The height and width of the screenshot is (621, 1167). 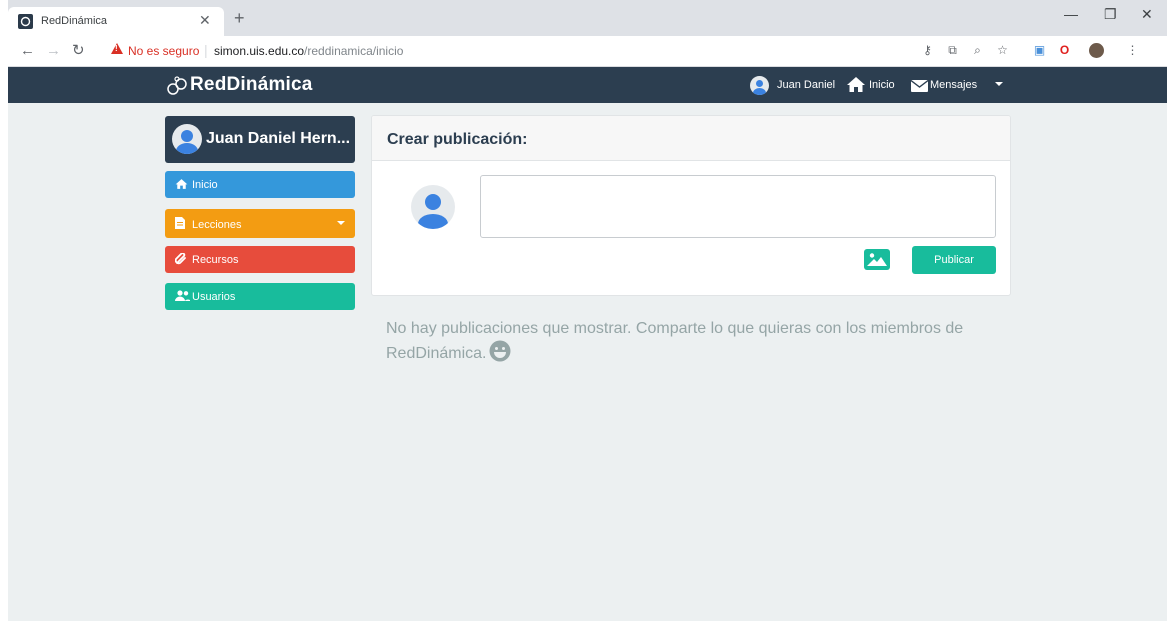 I want to click on opera-icon: O, so click(x=1064, y=50).